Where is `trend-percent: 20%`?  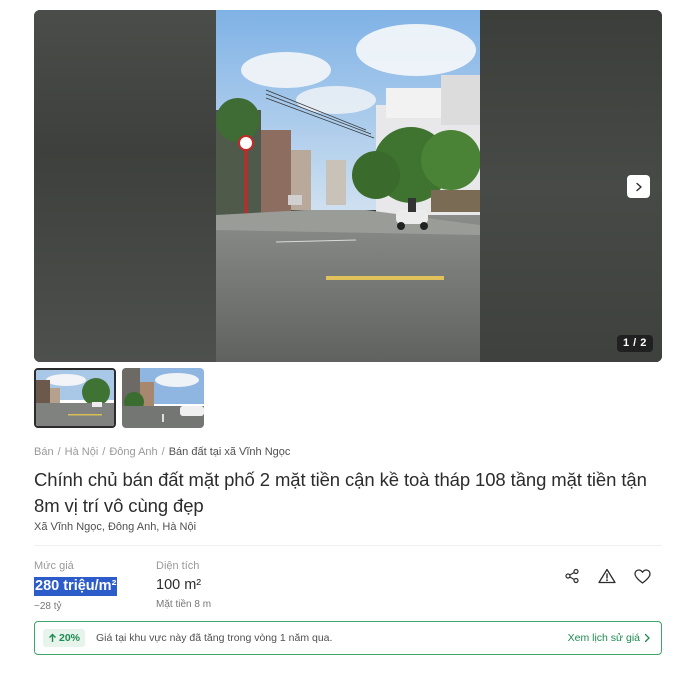
trend-percent: 20% is located at coordinates (70, 638).